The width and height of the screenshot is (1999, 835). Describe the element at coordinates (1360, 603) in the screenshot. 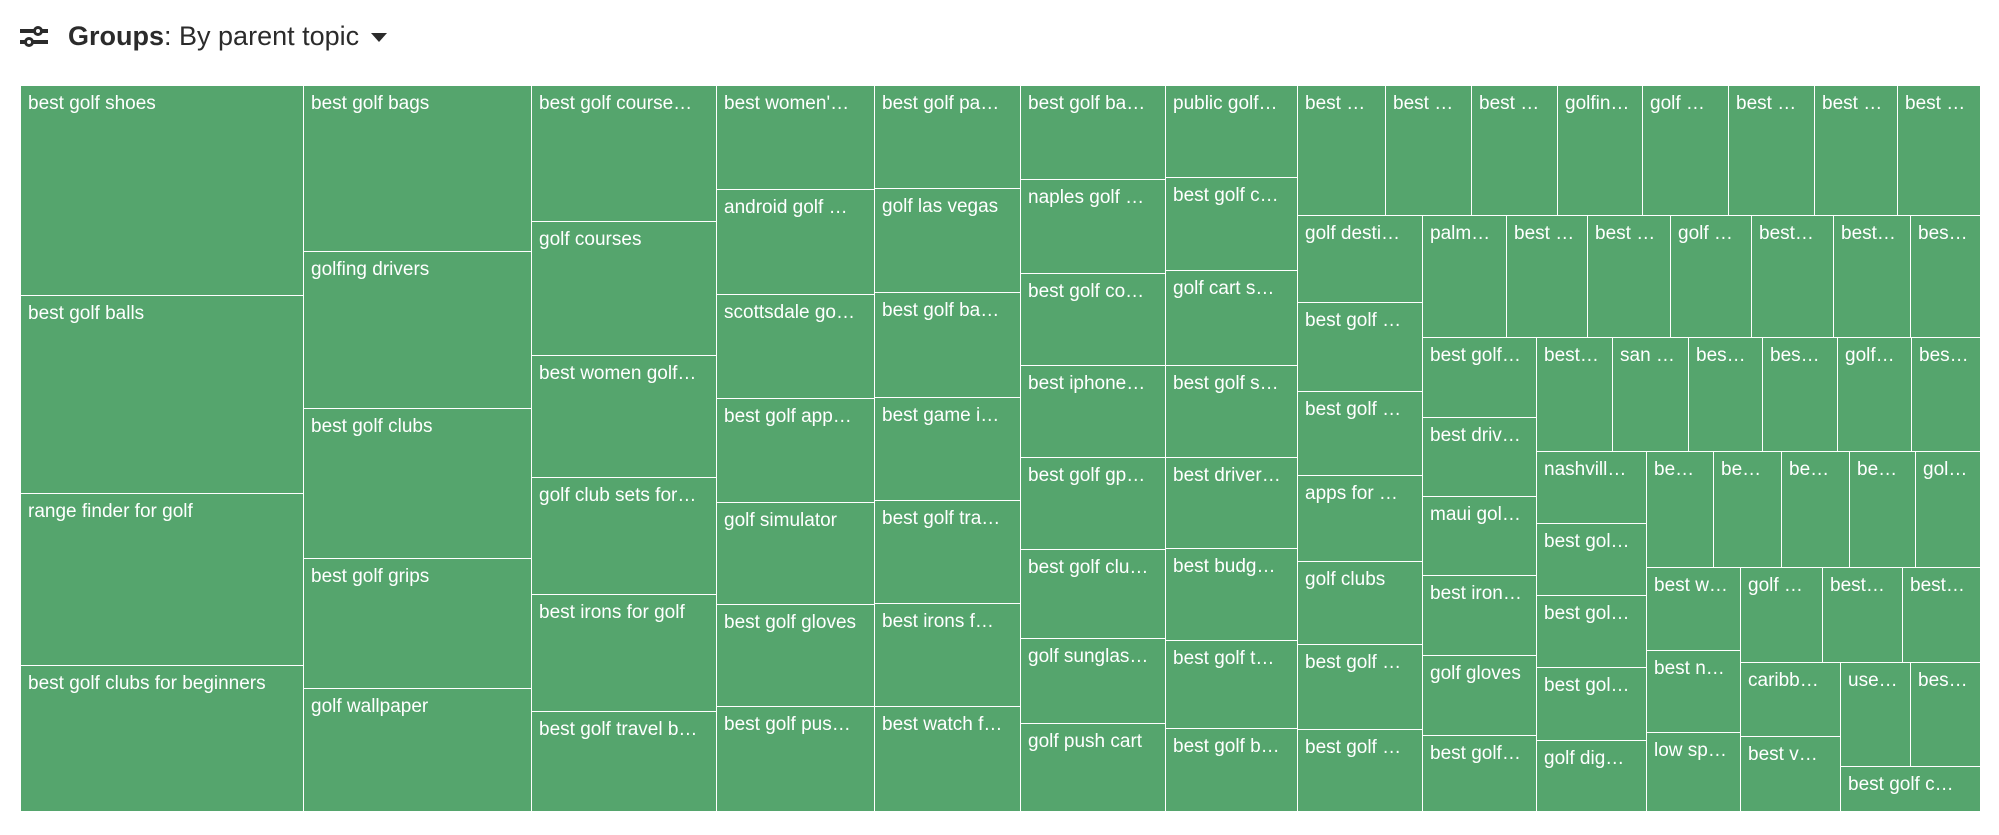

I see `treemap-cell: golf clubs` at that location.